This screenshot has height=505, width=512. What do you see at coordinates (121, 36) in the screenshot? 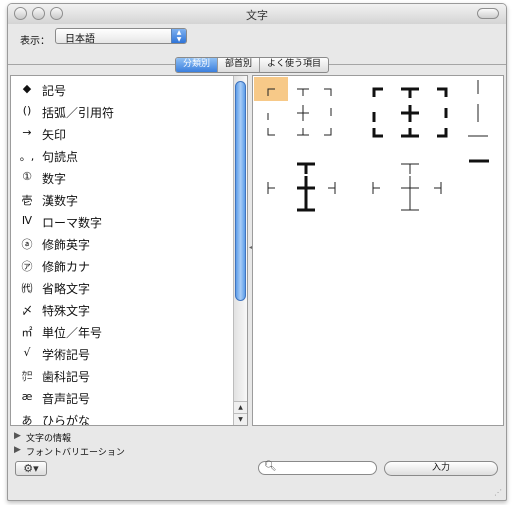
I see `display-select: 日本語 ▲ ▼` at bounding box center [121, 36].